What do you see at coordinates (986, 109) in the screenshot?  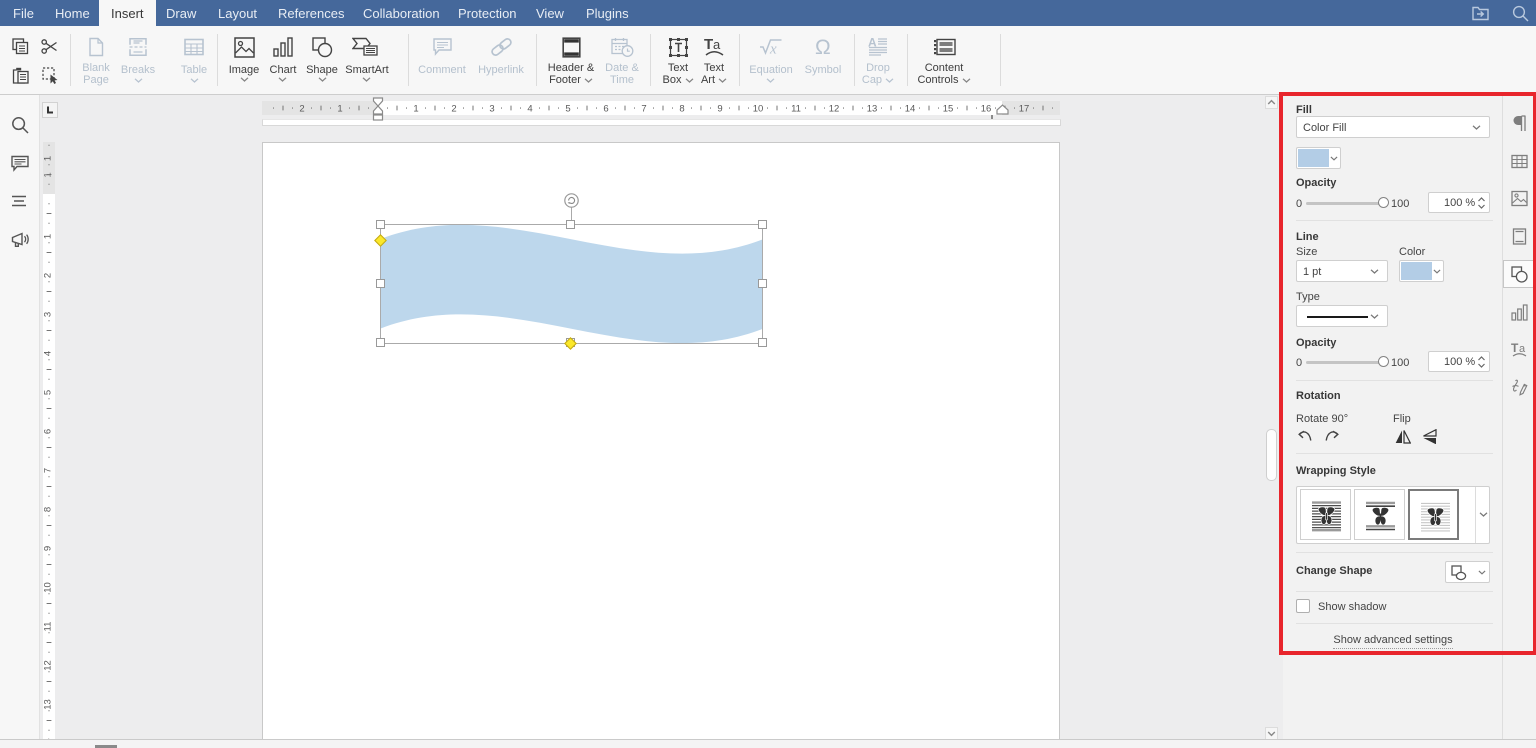 I see `svg-text: 16` at bounding box center [986, 109].